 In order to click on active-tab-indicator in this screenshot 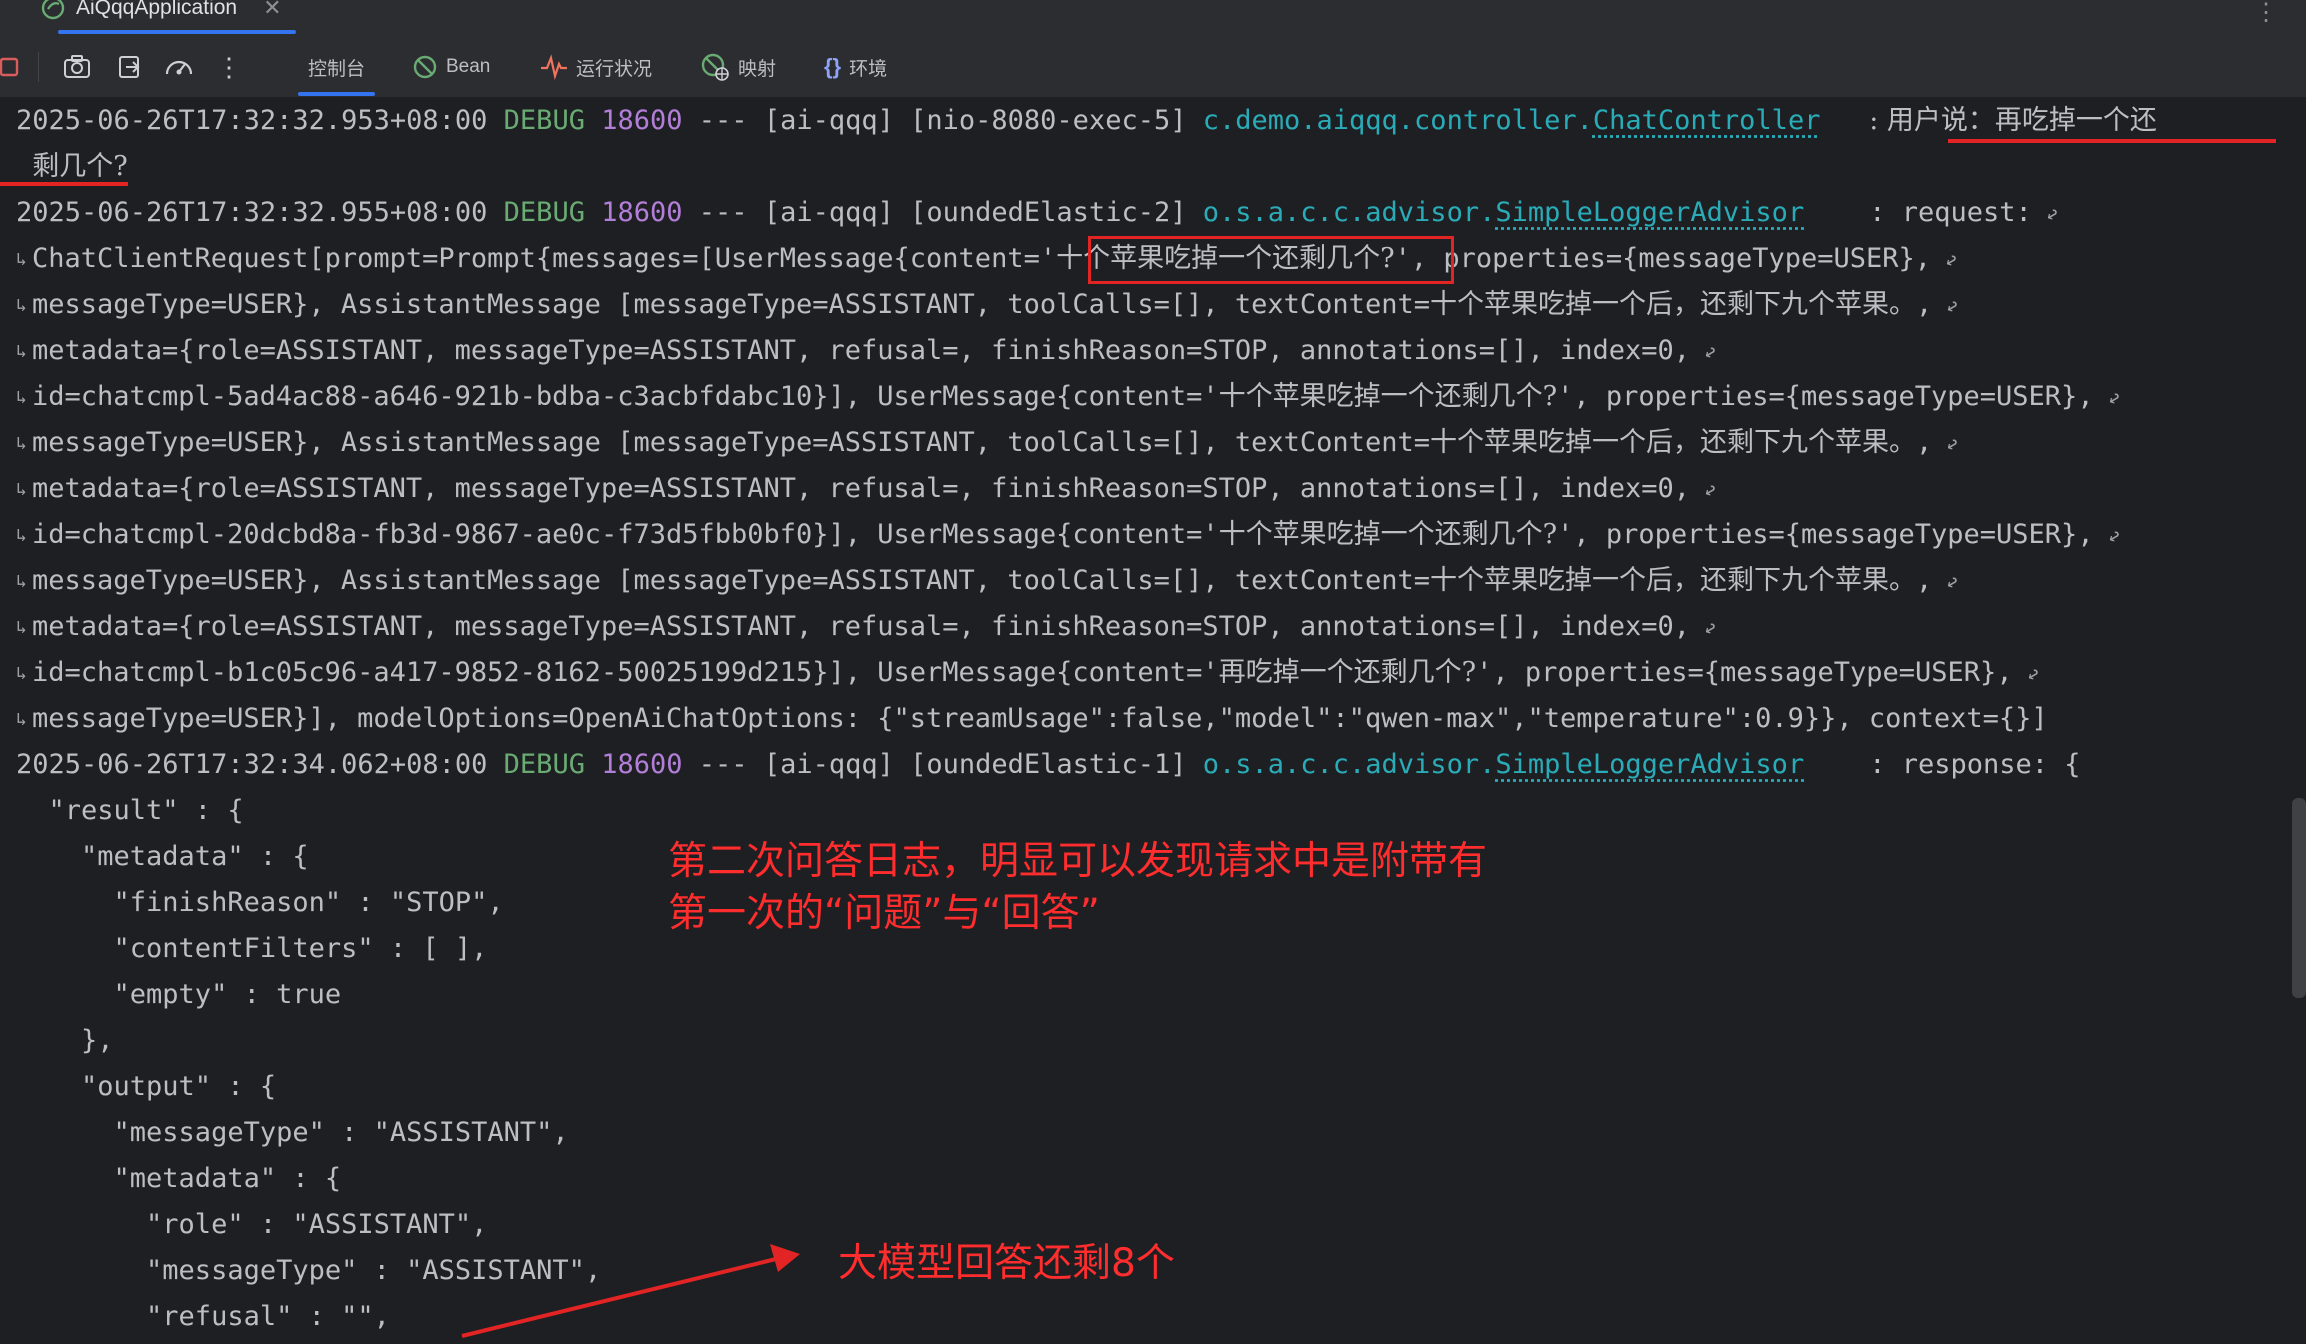, I will do `click(337, 94)`.